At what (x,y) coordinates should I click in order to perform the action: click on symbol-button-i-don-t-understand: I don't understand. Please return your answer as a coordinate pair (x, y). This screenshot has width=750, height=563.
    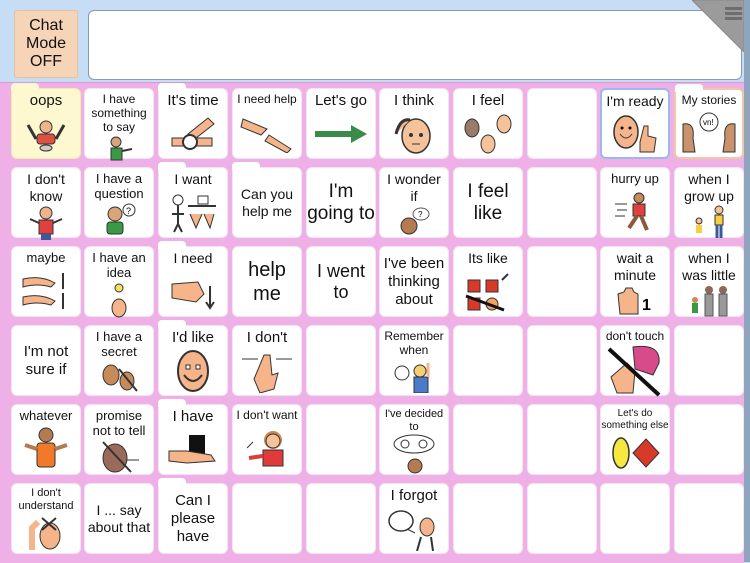
    Looking at the image, I should click on (46, 518).